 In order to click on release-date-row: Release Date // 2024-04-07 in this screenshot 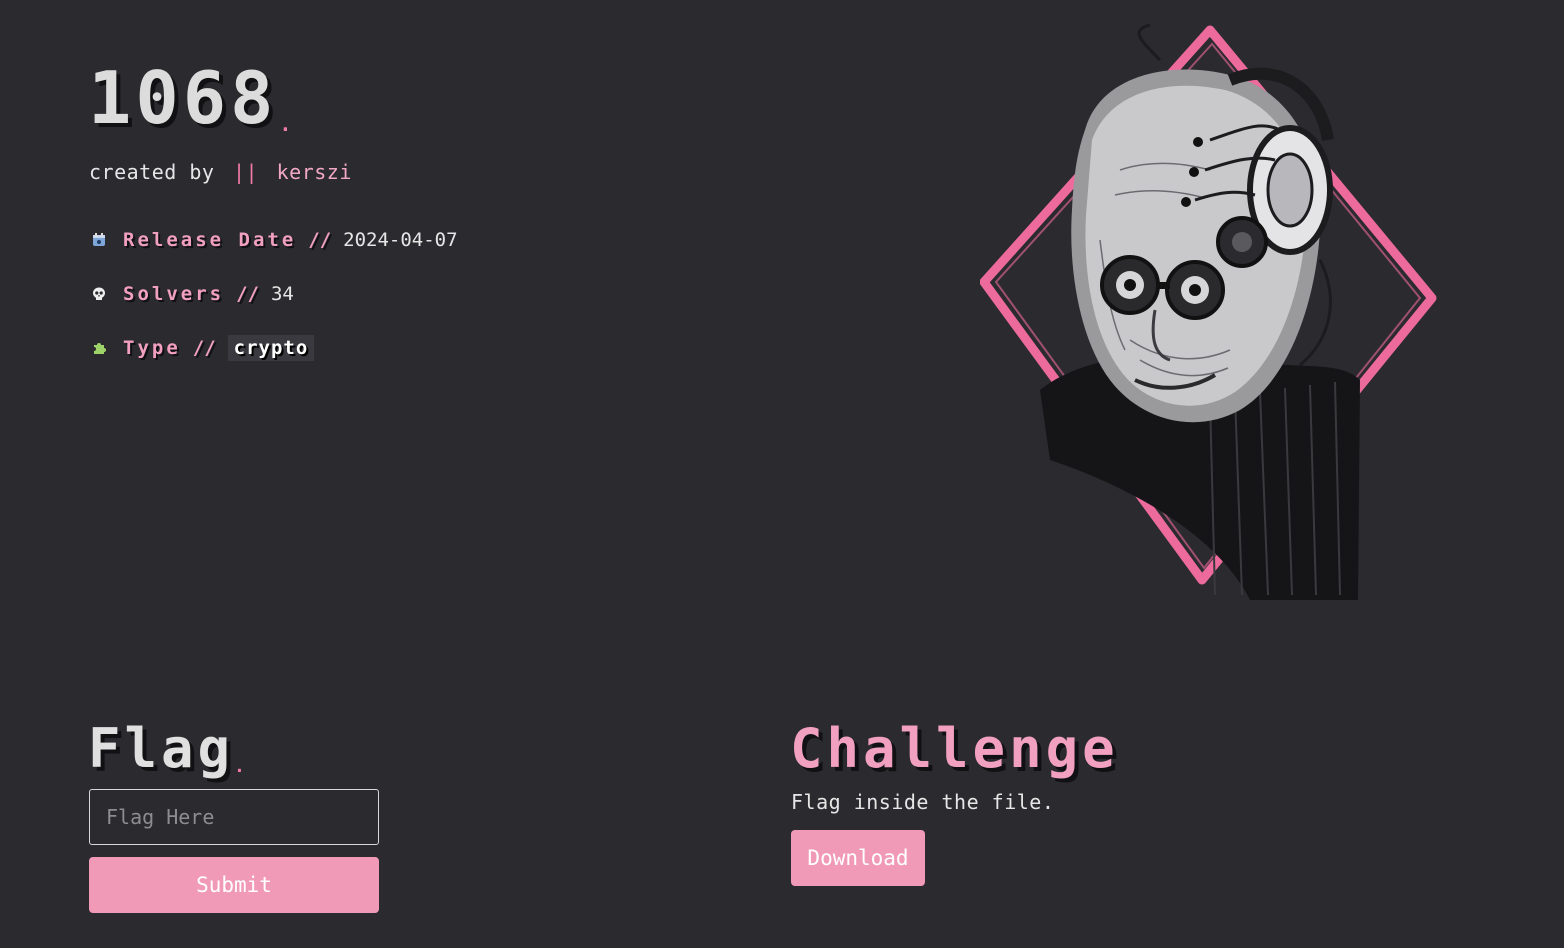, I will do `click(273, 240)`.